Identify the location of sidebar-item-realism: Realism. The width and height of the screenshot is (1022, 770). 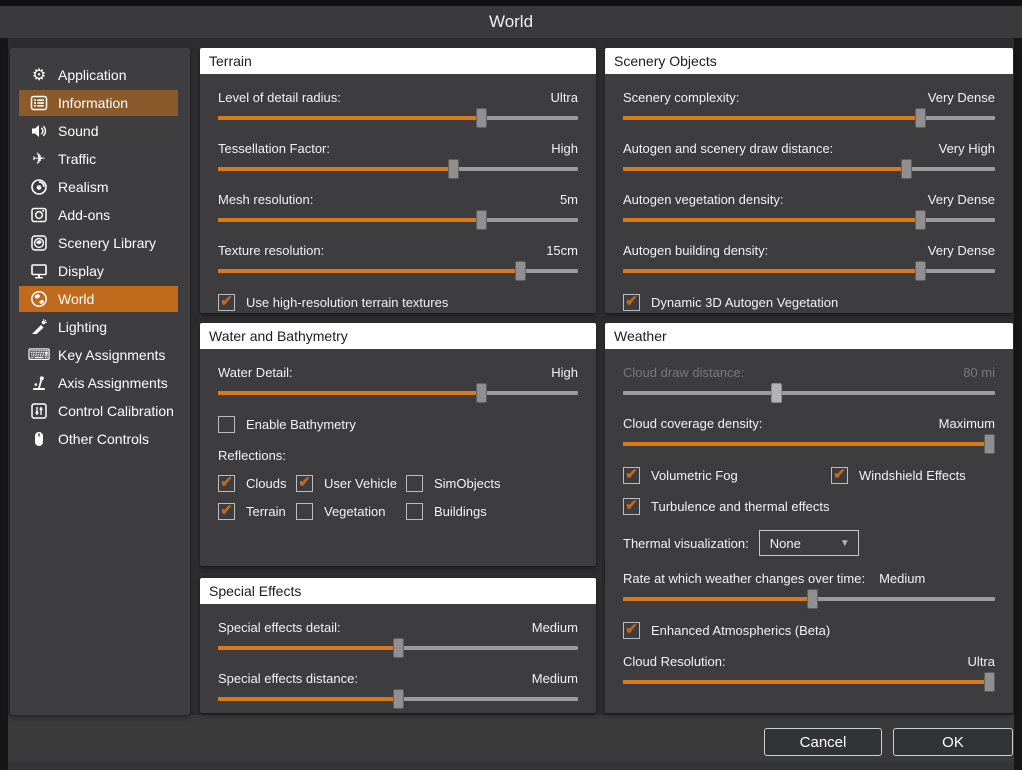
(98, 187).